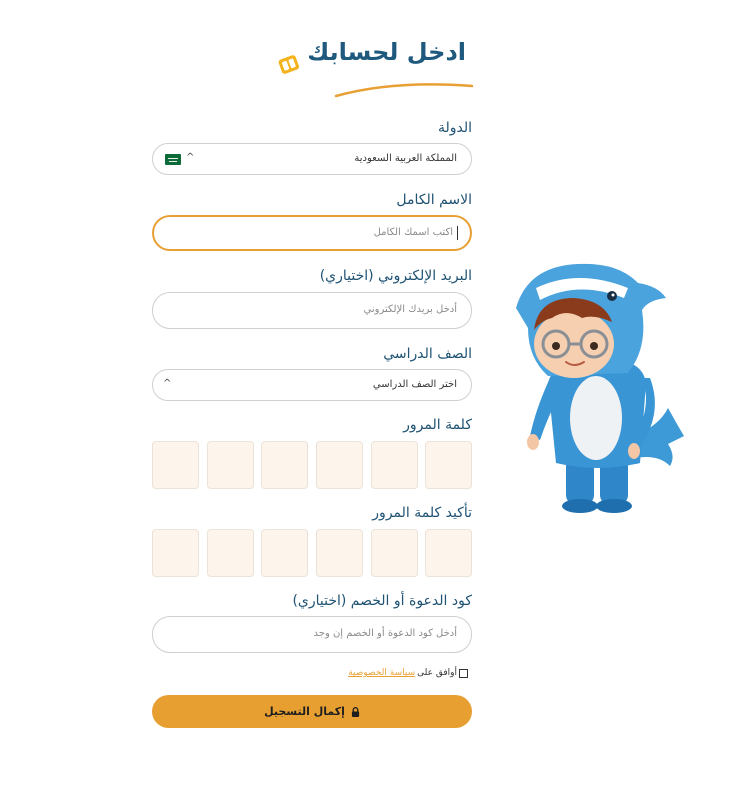 The width and height of the screenshot is (730, 796). What do you see at coordinates (410, 309) in the screenshot?
I see `email-placeholder: أدخل بريدك الإلكتروني` at bounding box center [410, 309].